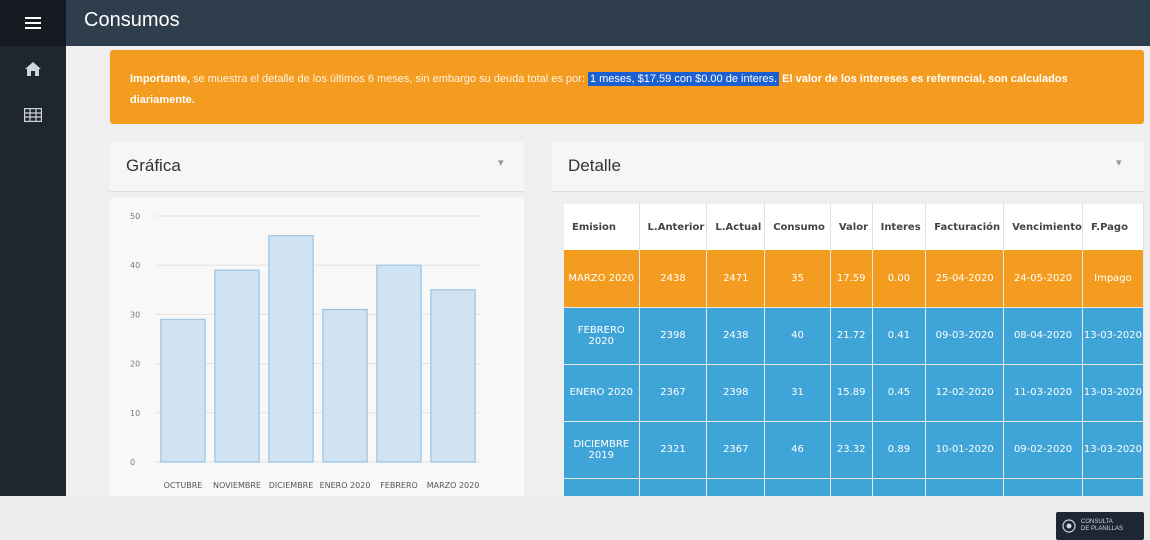 This screenshot has height=540, width=1150. What do you see at coordinates (965, 393) in the screenshot?
I see `table-cell: 12-02-2020` at bounding box center [965, 393].